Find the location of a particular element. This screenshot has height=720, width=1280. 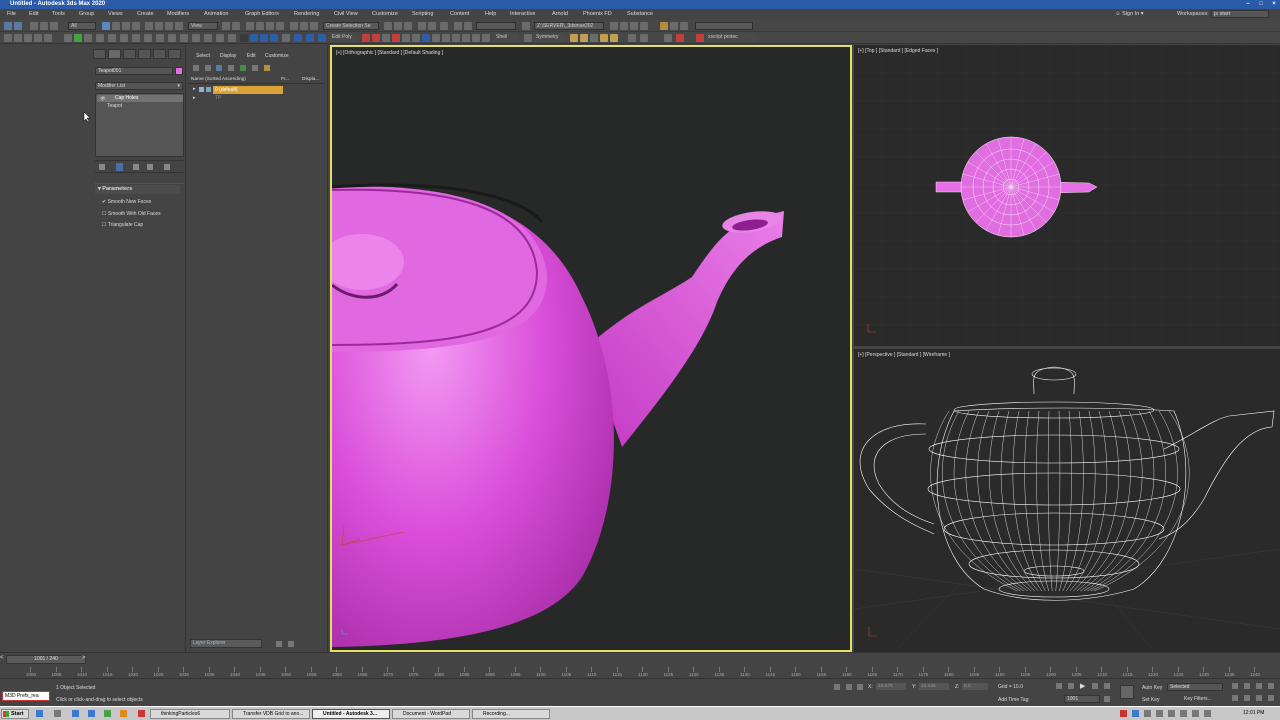

create-sphere-icon is located at coordinates (88, 38).